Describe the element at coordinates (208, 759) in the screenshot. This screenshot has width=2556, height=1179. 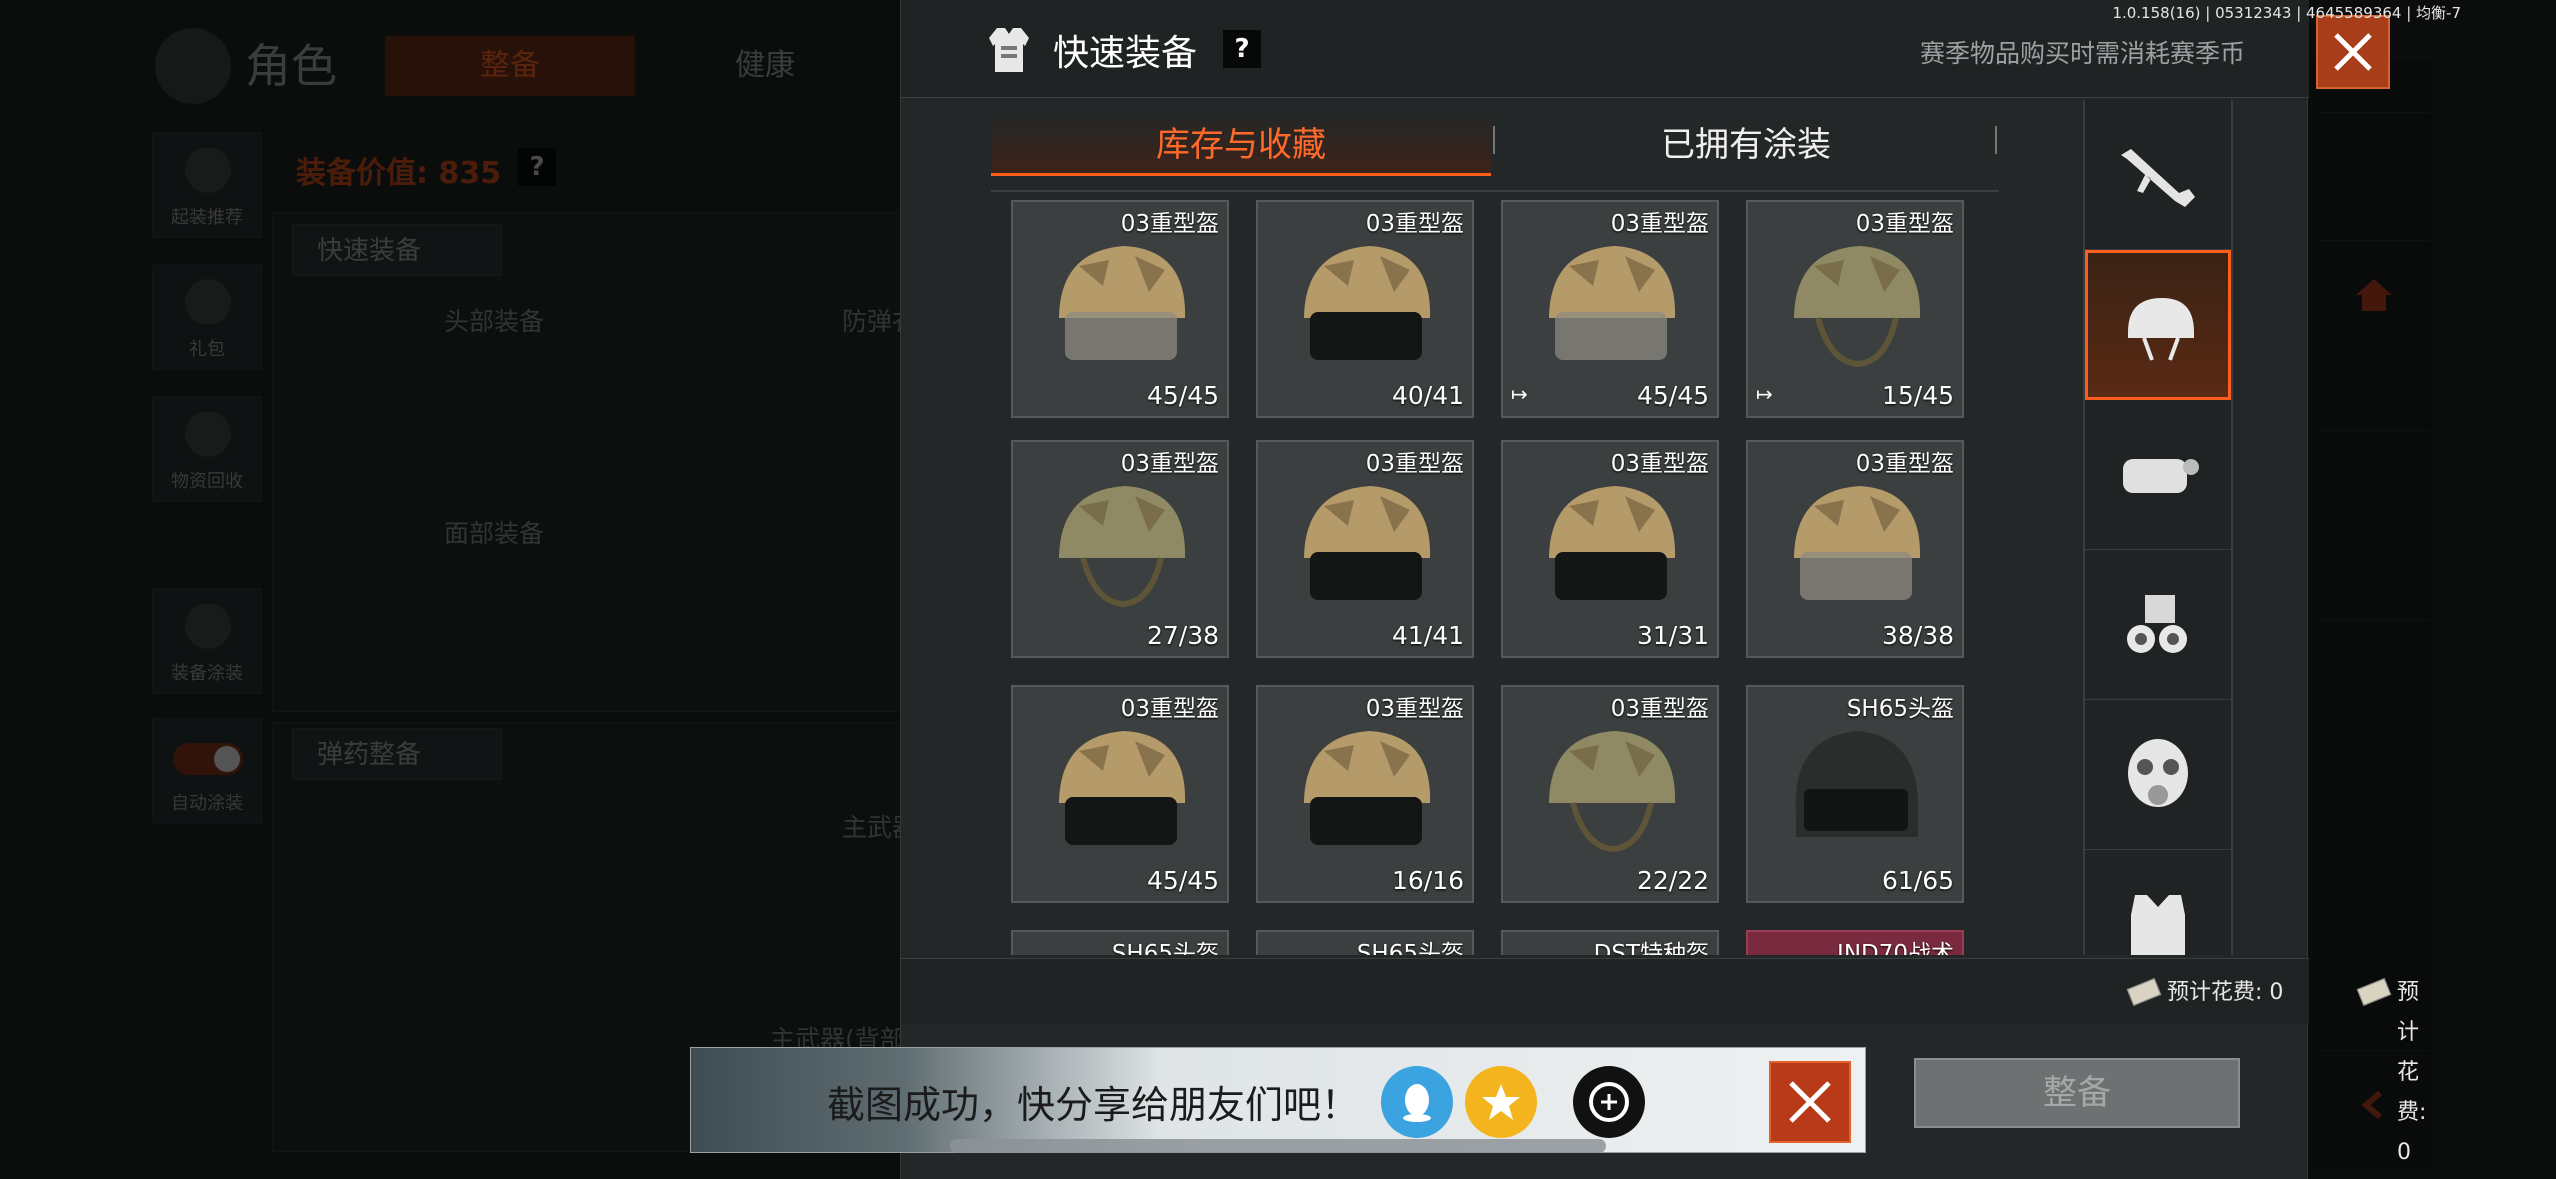
I see `auto-skin-toggle` at that location.